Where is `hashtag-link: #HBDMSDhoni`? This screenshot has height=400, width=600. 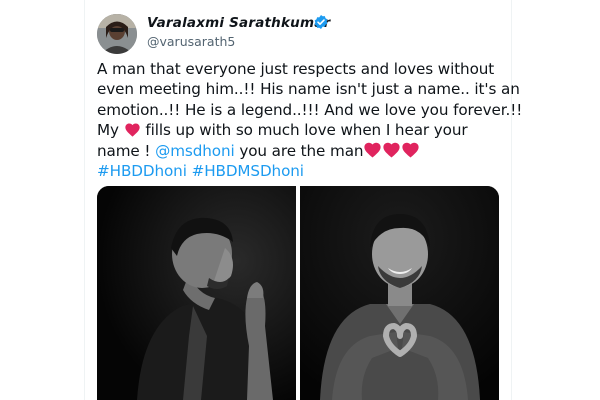
hashtag-link: #HBDMSDhoni is located at coordinates (248, 171).